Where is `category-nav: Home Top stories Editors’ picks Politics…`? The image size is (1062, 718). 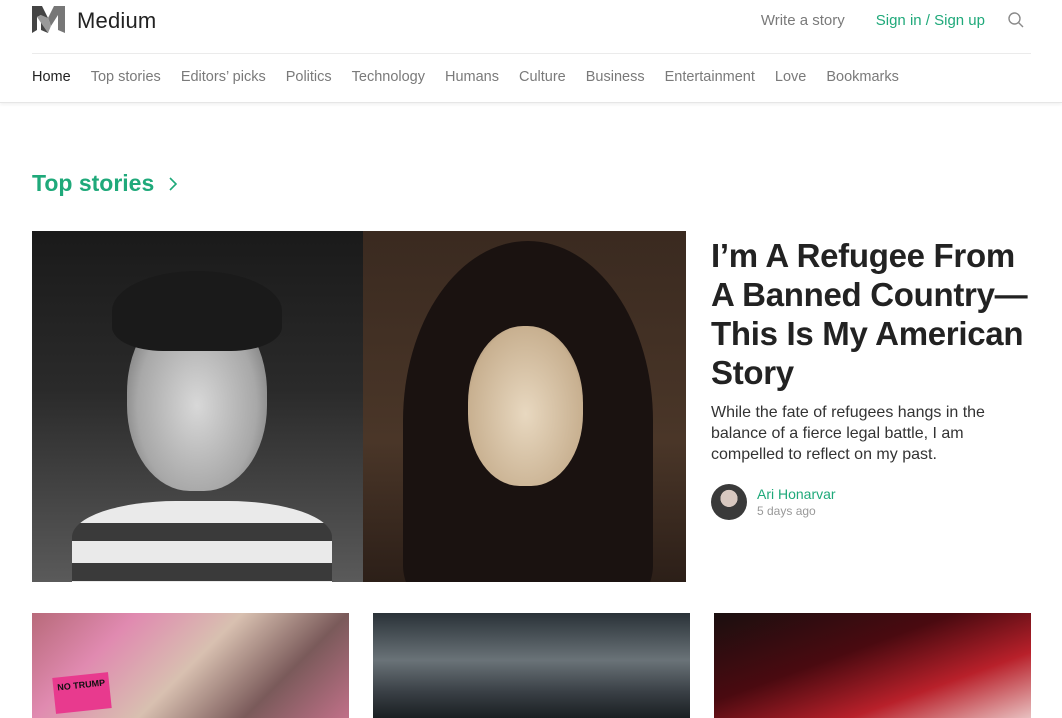
category-nav: Home Top stories Editors’ picks Politics… is located at coordinates (531, 78).